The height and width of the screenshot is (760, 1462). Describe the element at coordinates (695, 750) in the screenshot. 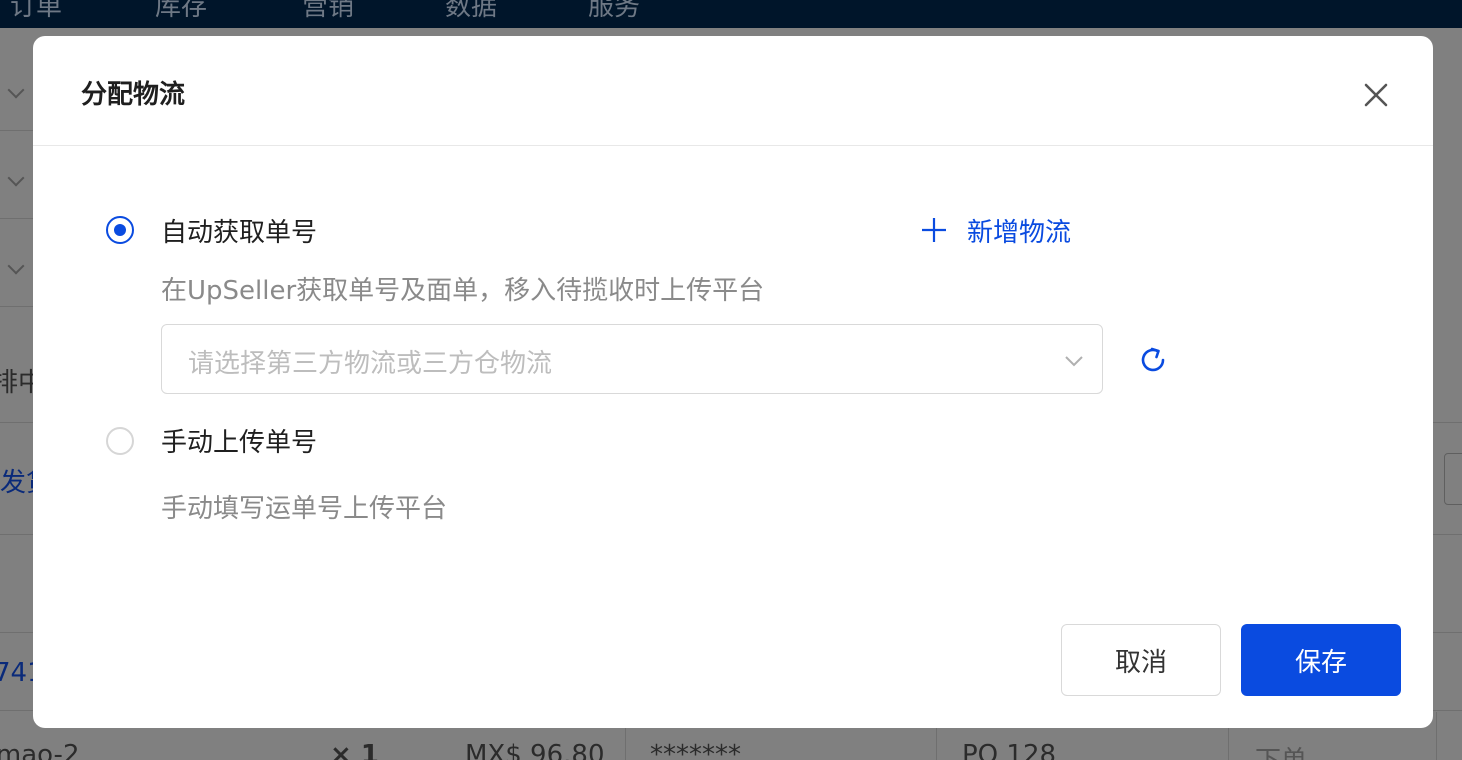

I see `background-masked-text: *******` at that location.